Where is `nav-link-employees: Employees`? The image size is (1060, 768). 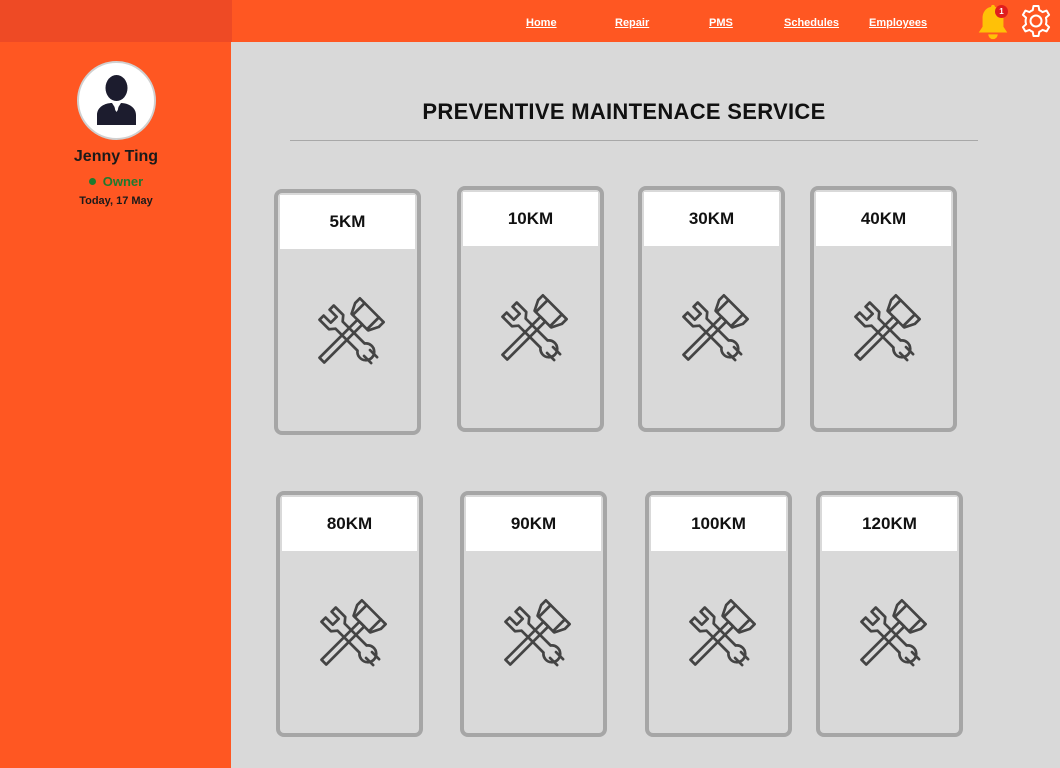 nav-link-employees: Employees is located at coordinates (898, 23).